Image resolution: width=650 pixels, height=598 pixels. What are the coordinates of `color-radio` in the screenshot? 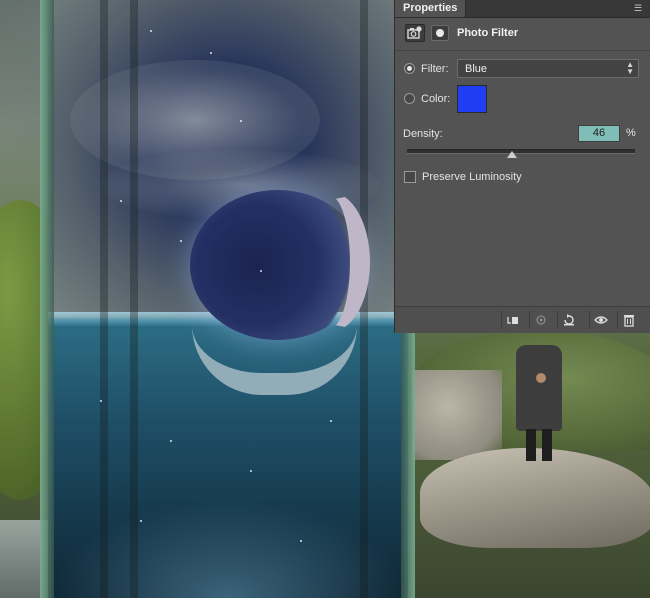 It's located at (409, 98).